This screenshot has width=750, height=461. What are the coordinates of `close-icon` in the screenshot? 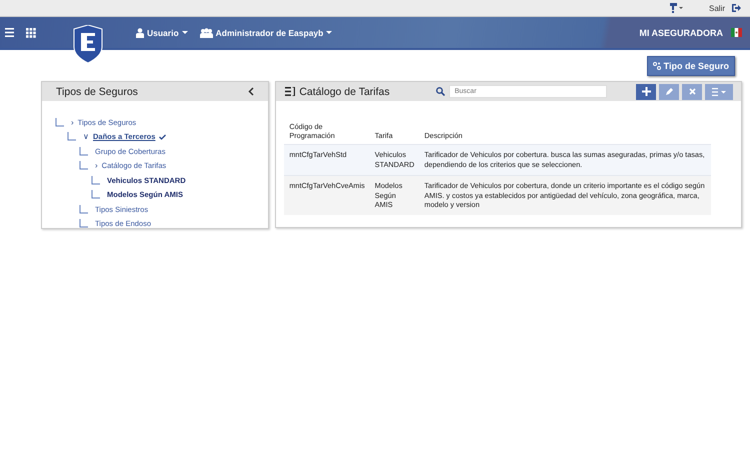 It's located at (692, 91).